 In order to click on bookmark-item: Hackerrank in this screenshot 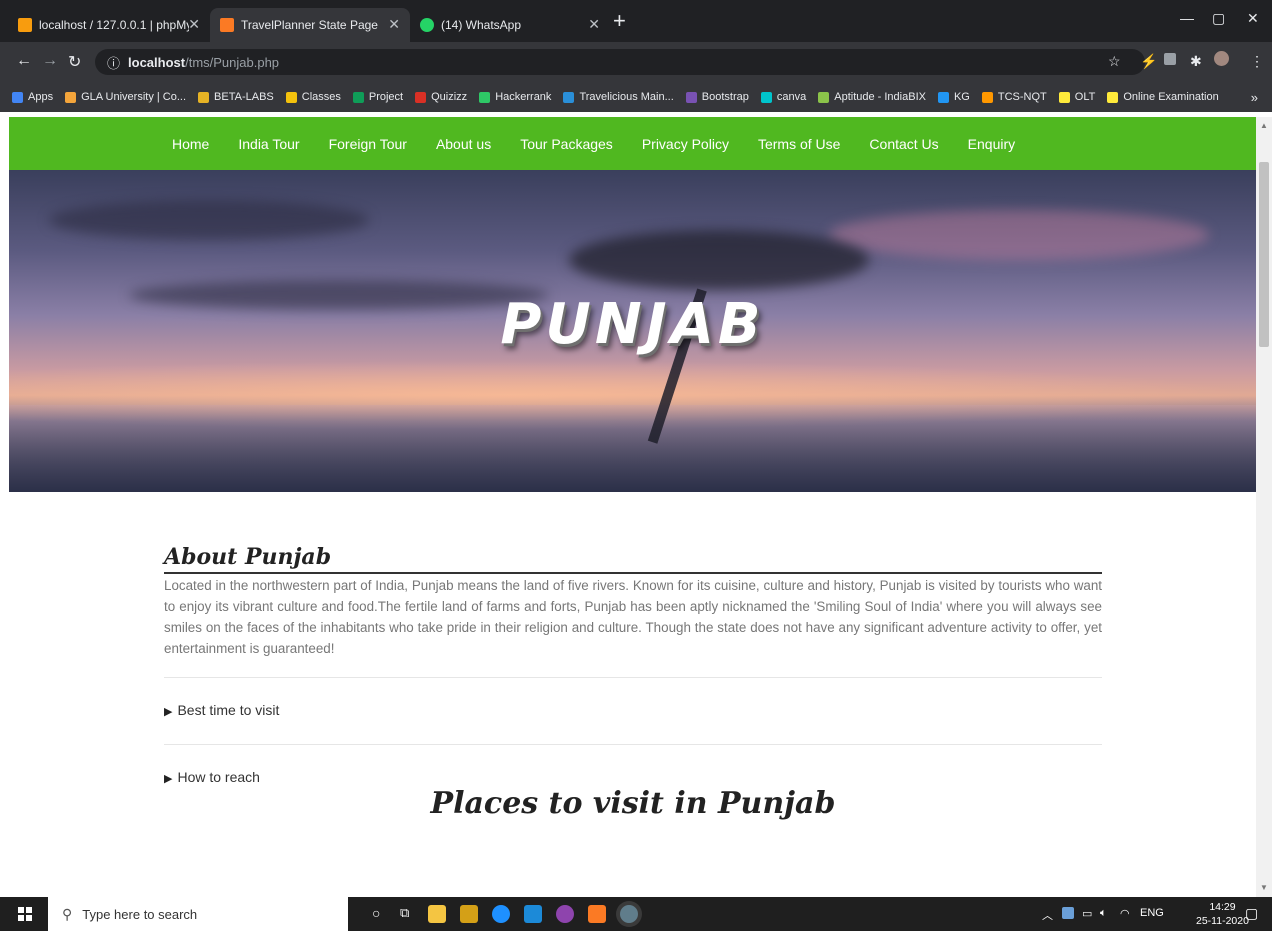, I will do `click(515, 97)`.